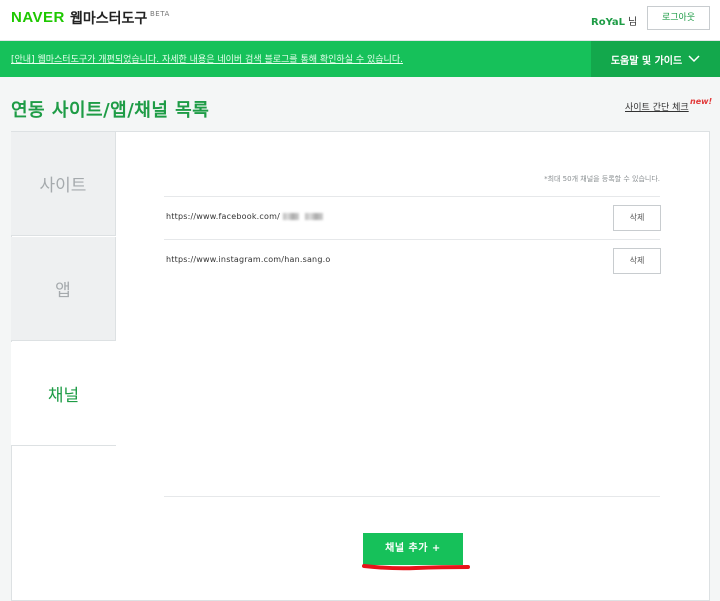 Image resolution: width=720 pixels, height=601 pixels. Describe the element at coordinates (608, 22) in the screenshot. I see `user-name-text: RoYaL` at that location.